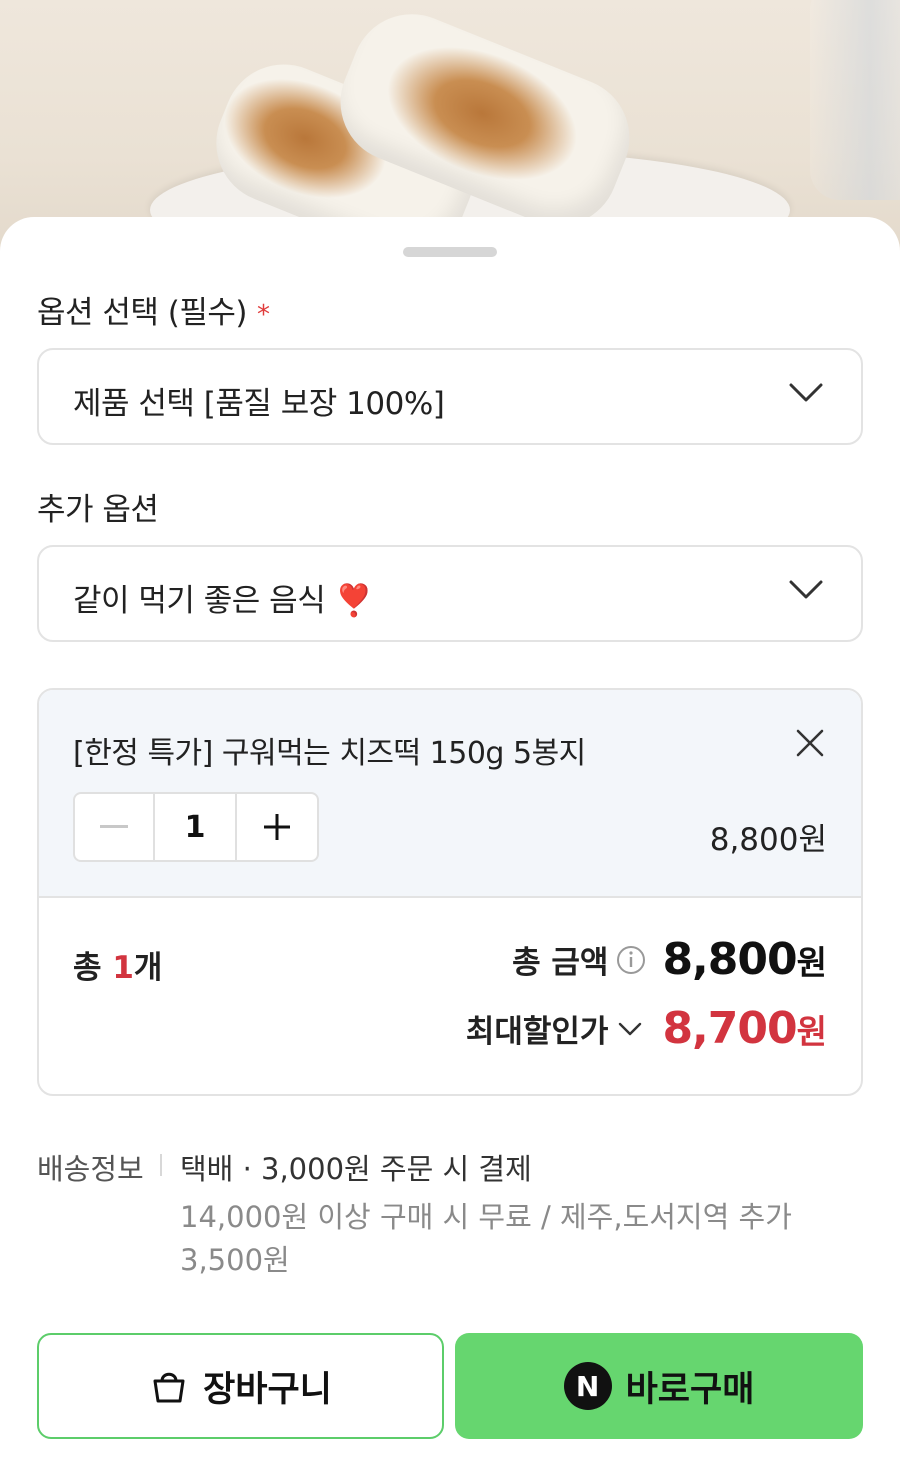 Image resolution: width=900 pixels, height=1462 pixels. Describe the element at coordinates (169, 1387) in the screenshot. I see `shopping-bag-icon` at that location.